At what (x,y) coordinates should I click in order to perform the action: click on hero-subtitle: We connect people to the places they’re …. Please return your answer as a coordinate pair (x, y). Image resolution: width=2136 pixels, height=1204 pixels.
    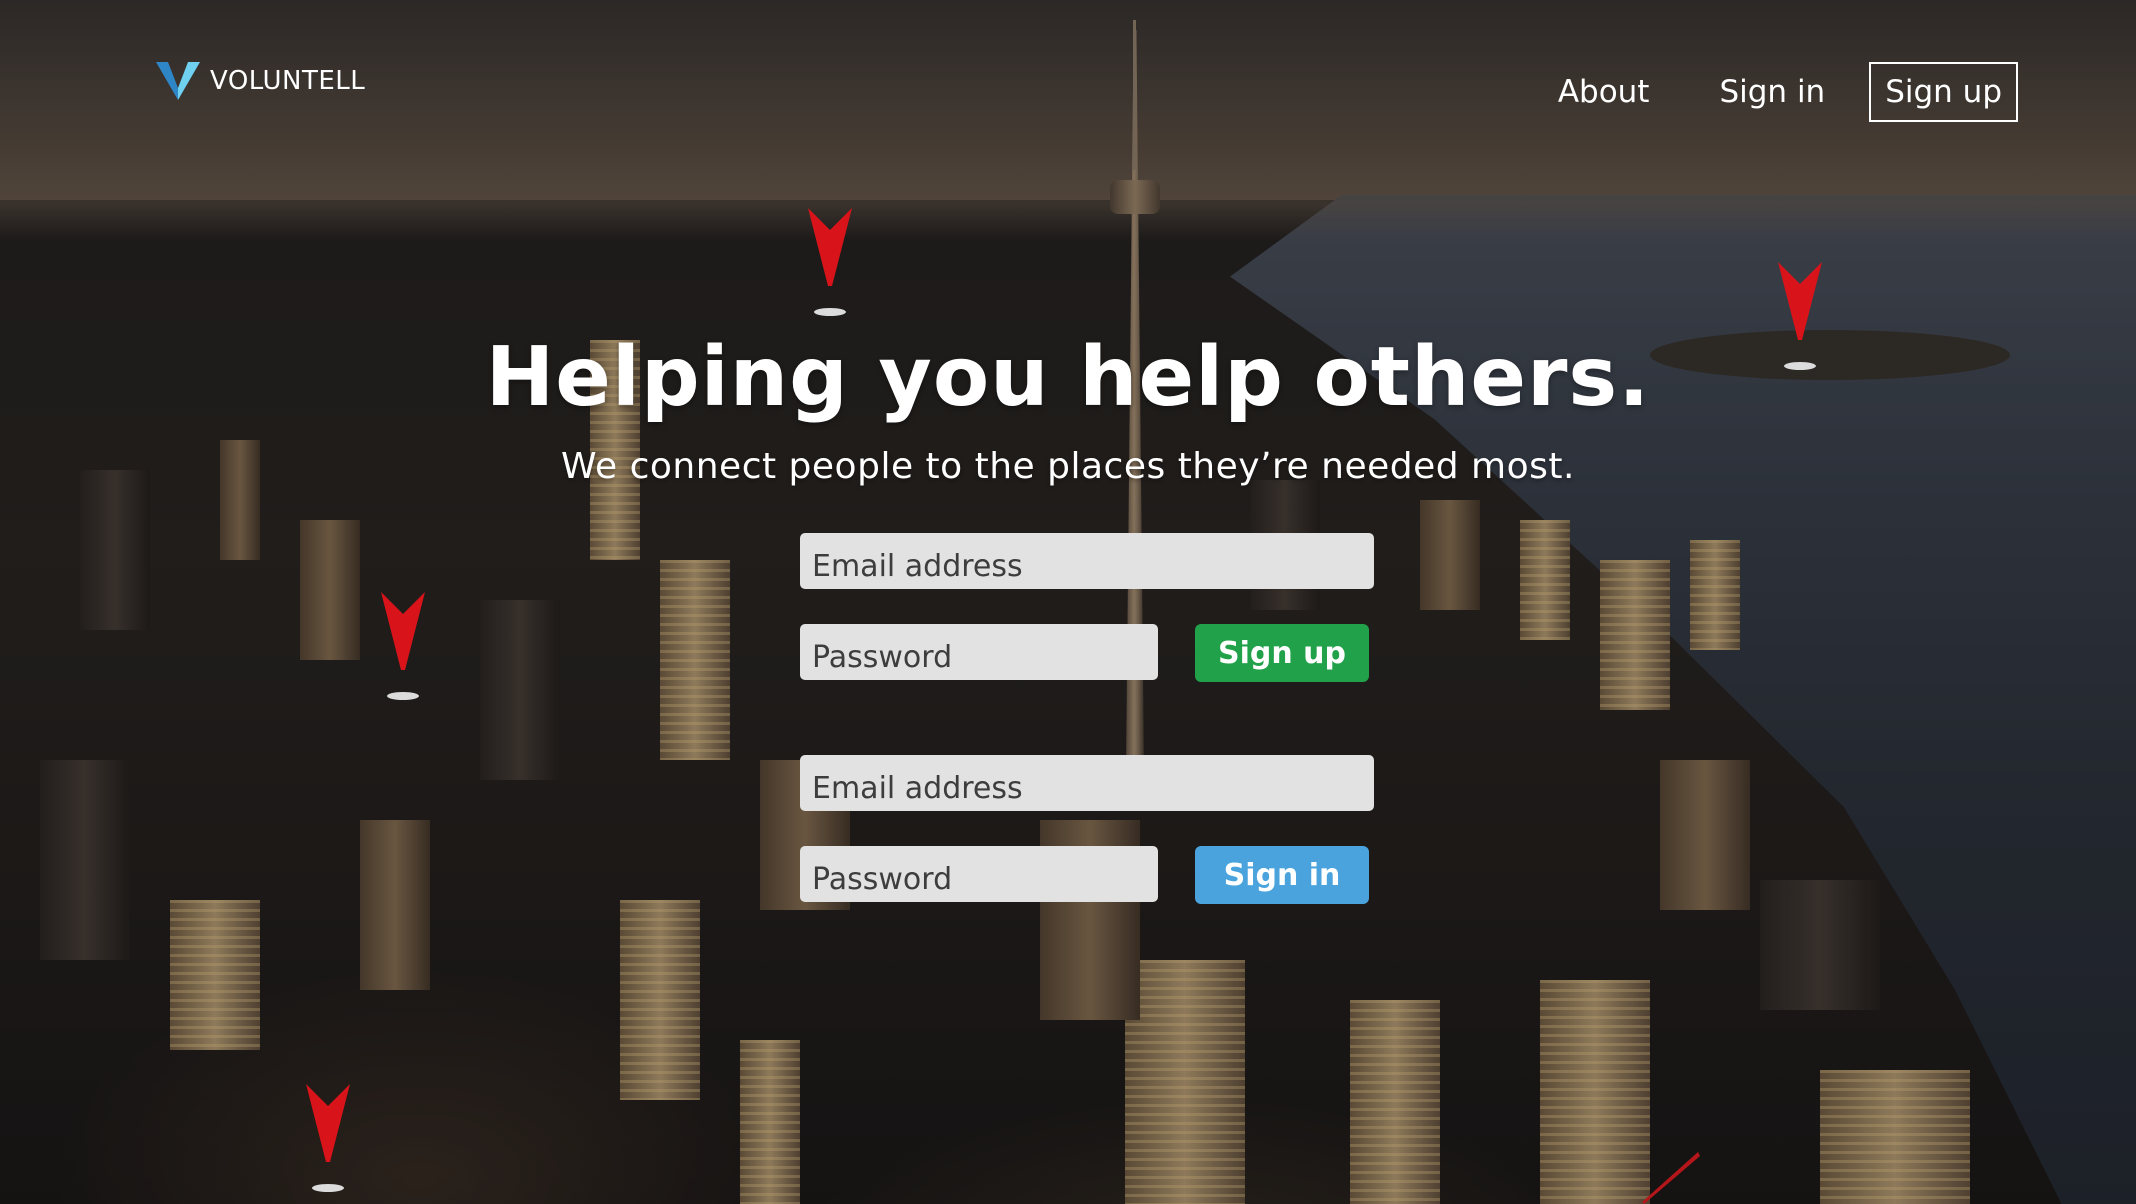
    Looking at the image, I should click on (1068, 466).